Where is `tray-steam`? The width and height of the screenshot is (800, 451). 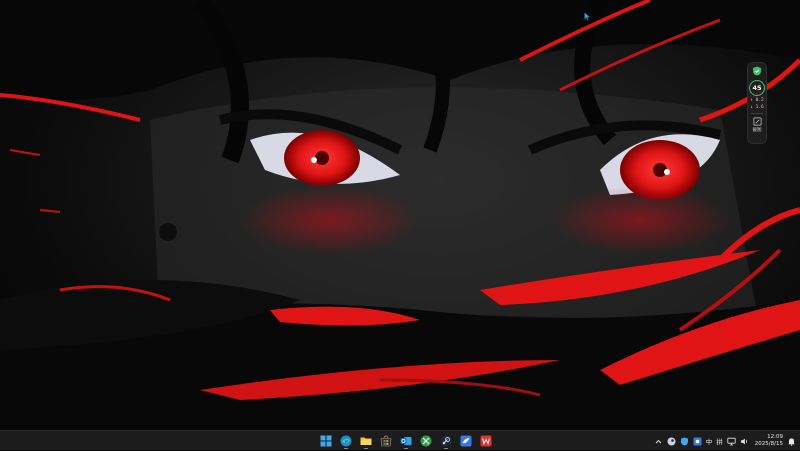 tray-steam is located at coordinates (671, 441).